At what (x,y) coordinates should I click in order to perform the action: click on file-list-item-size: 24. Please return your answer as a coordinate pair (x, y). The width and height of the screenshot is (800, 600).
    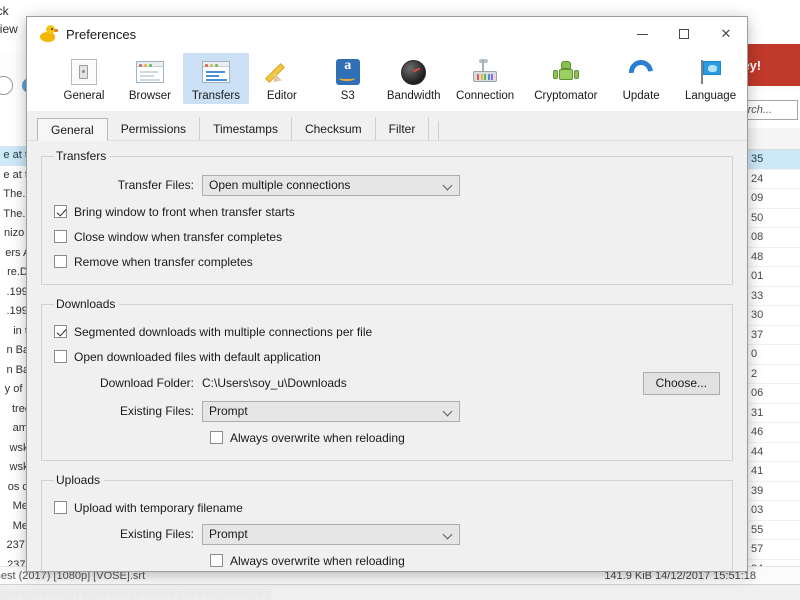
    Looking at the image, I should click on (774, 179).